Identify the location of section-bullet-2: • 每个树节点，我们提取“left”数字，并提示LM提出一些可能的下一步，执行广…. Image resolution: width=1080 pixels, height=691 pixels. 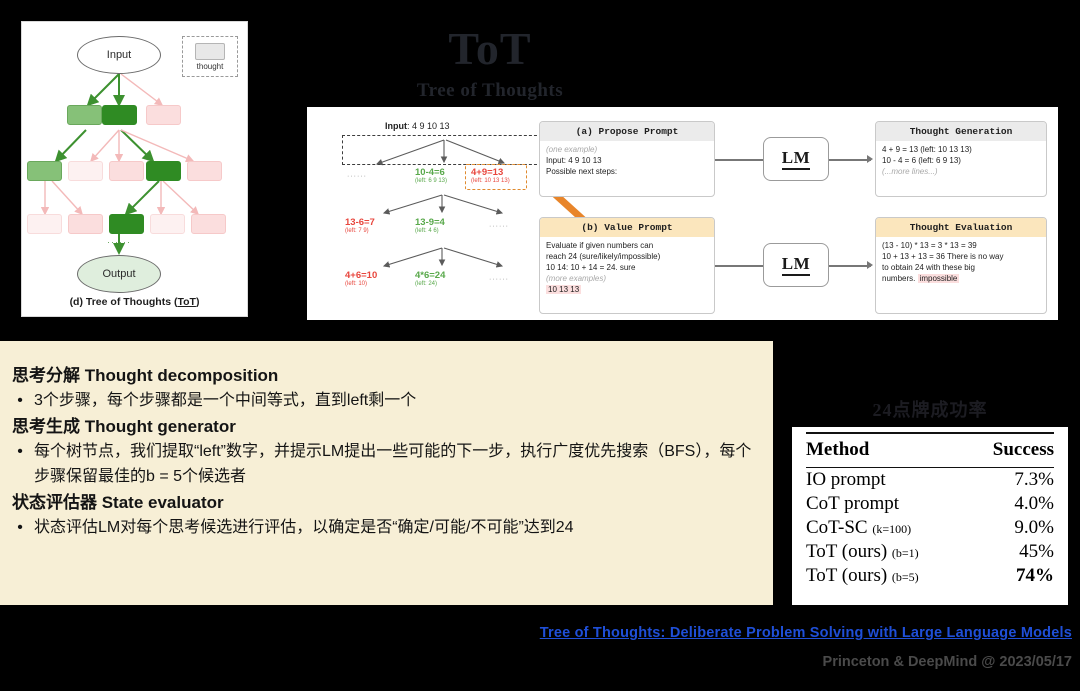
(385, 465).